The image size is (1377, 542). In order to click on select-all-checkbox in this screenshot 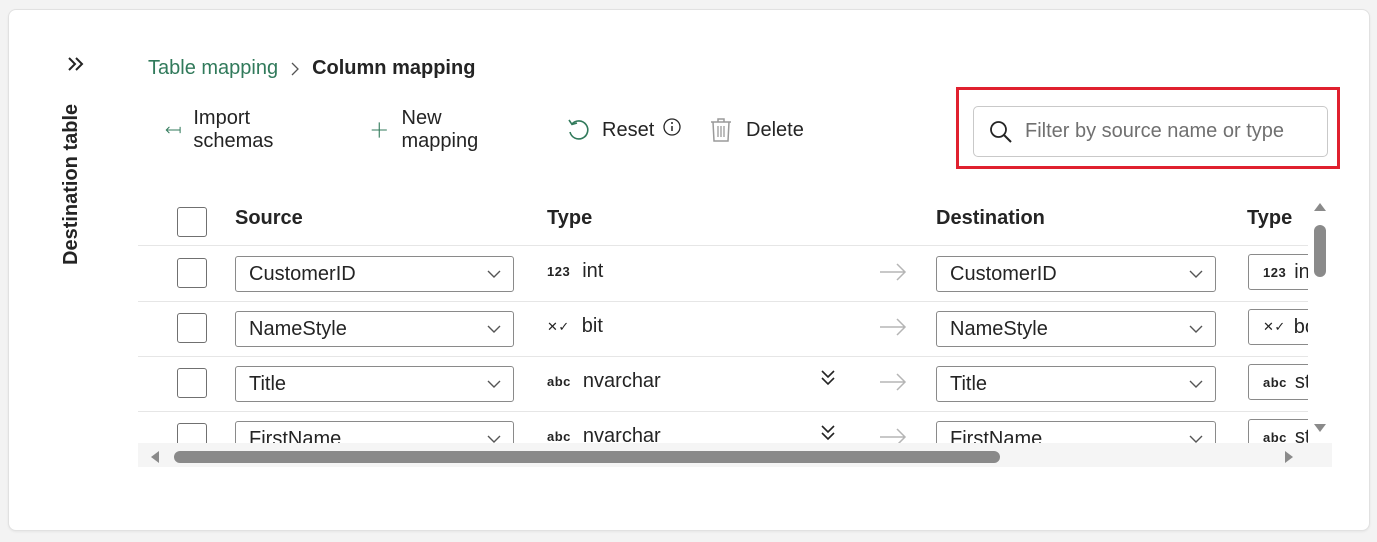, I will do `click(192, 222)`.